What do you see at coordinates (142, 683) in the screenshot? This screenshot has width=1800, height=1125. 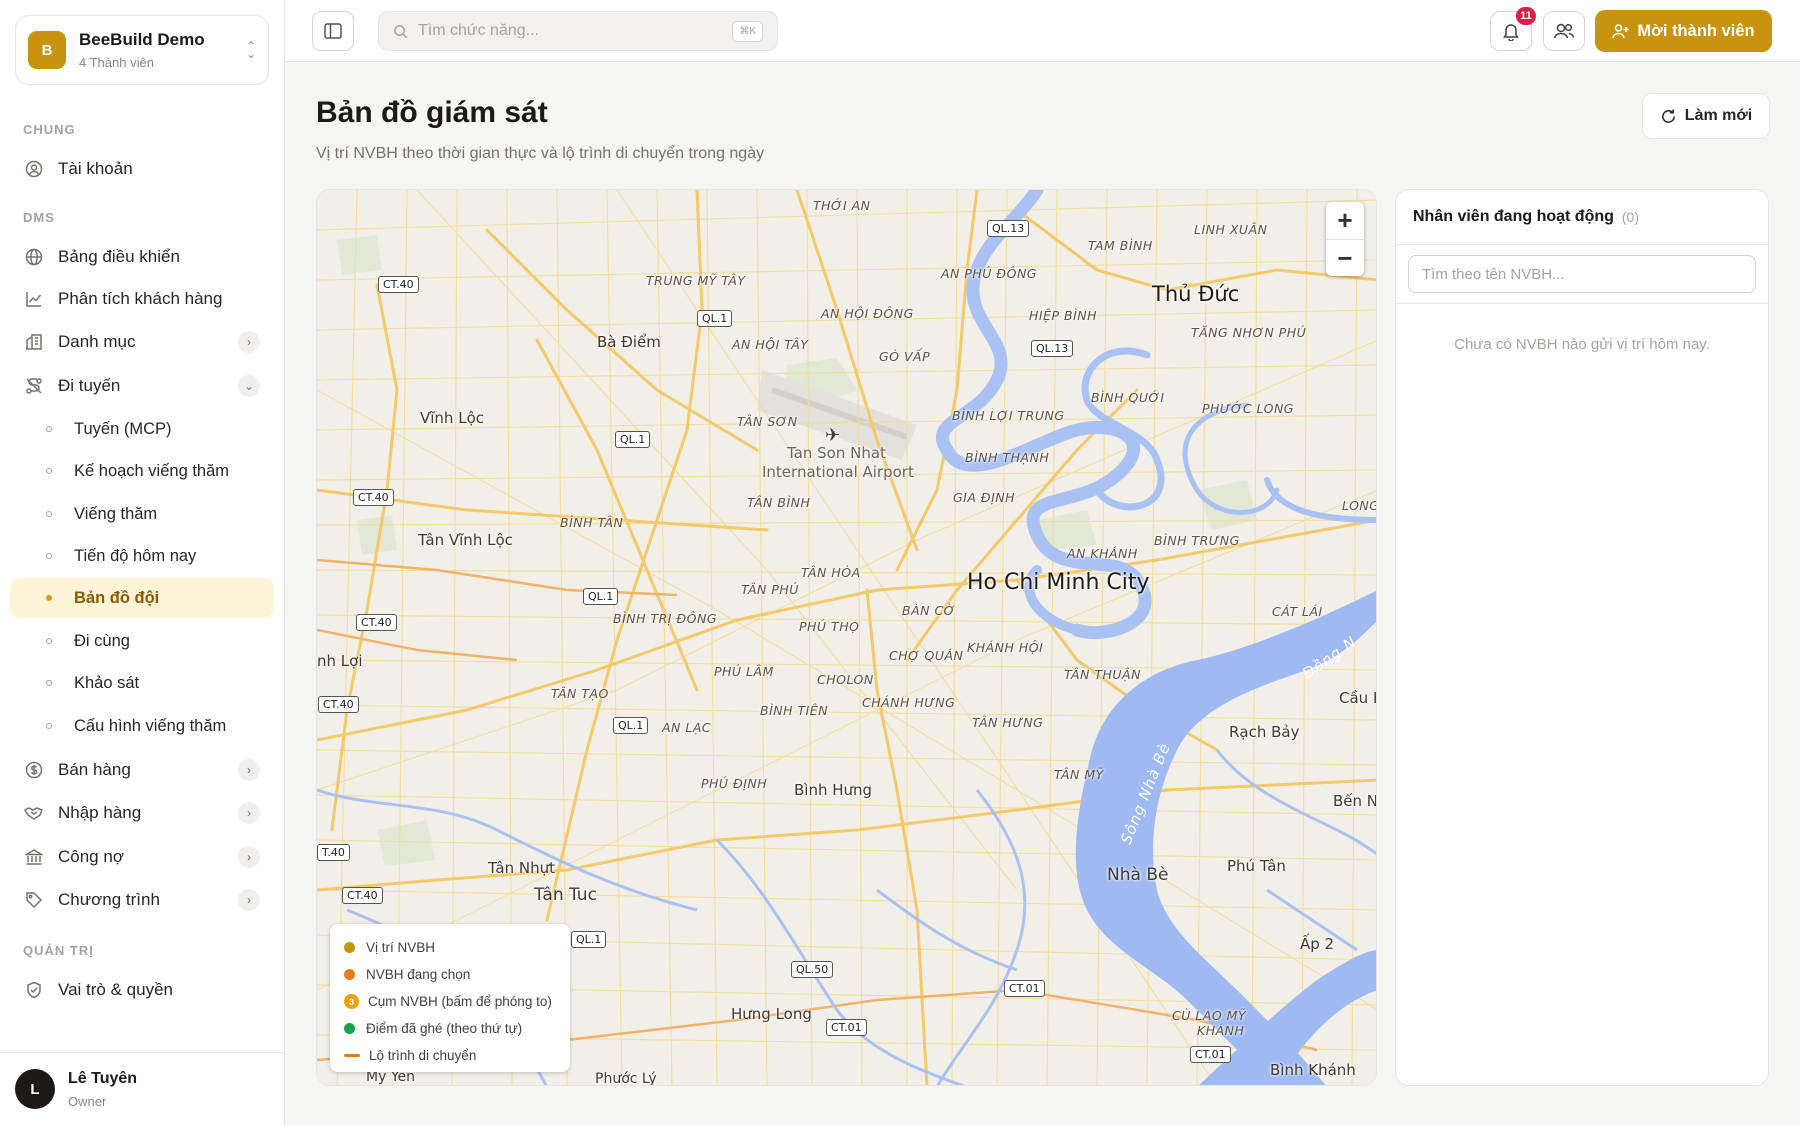 I see `sidebar-subitem-survey: Khảo sát` at bounding box center [142, 683].